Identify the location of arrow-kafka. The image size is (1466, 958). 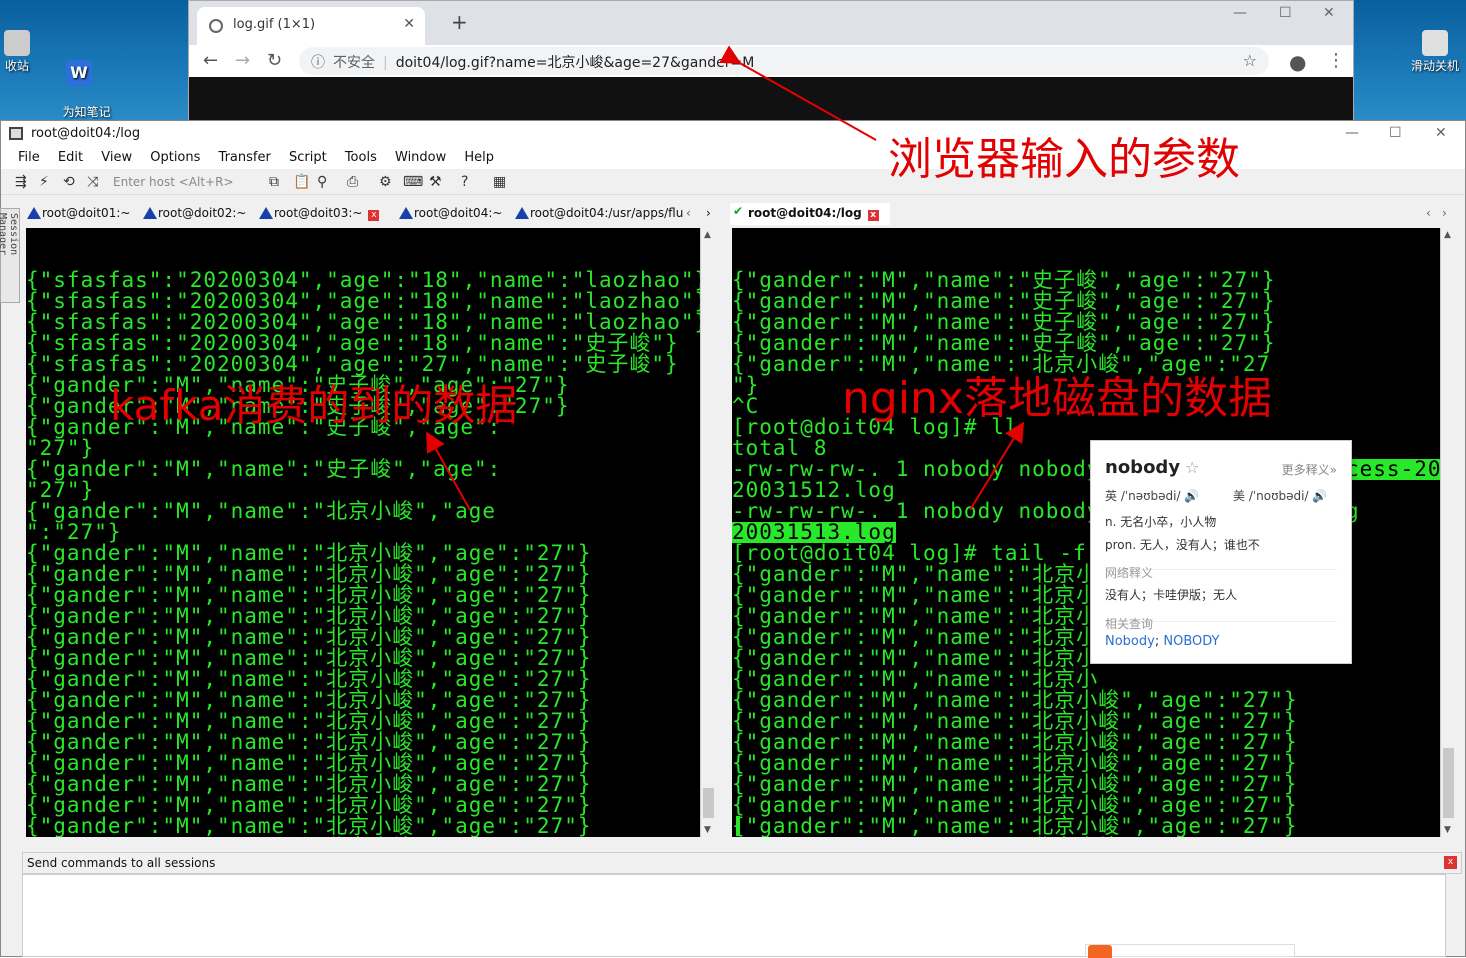
(448, 471).